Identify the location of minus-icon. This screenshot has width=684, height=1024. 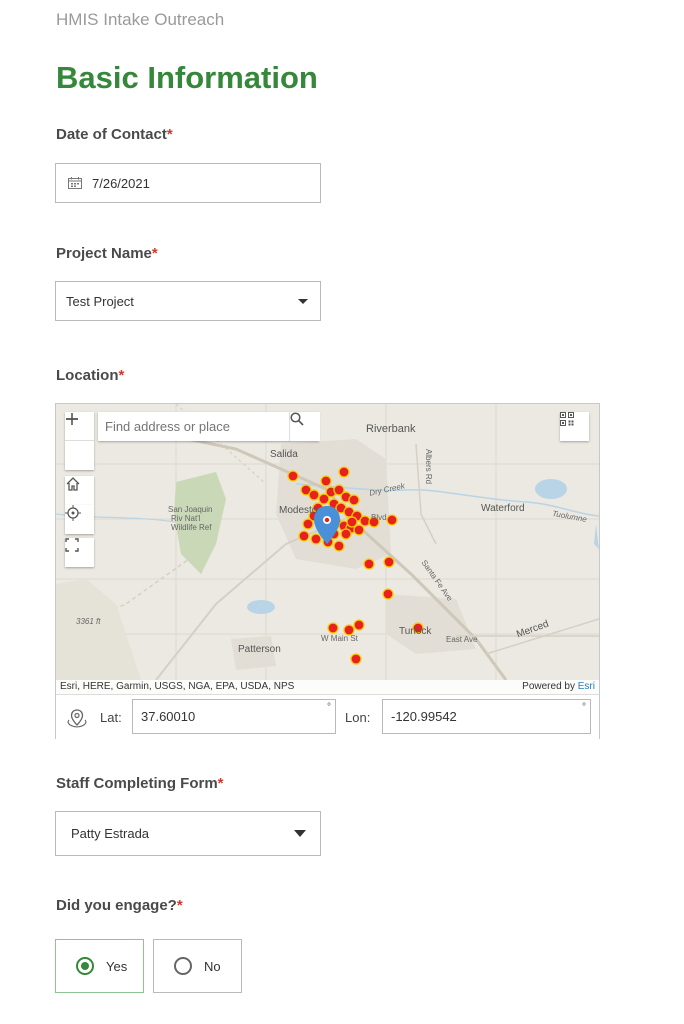
(72, 419).